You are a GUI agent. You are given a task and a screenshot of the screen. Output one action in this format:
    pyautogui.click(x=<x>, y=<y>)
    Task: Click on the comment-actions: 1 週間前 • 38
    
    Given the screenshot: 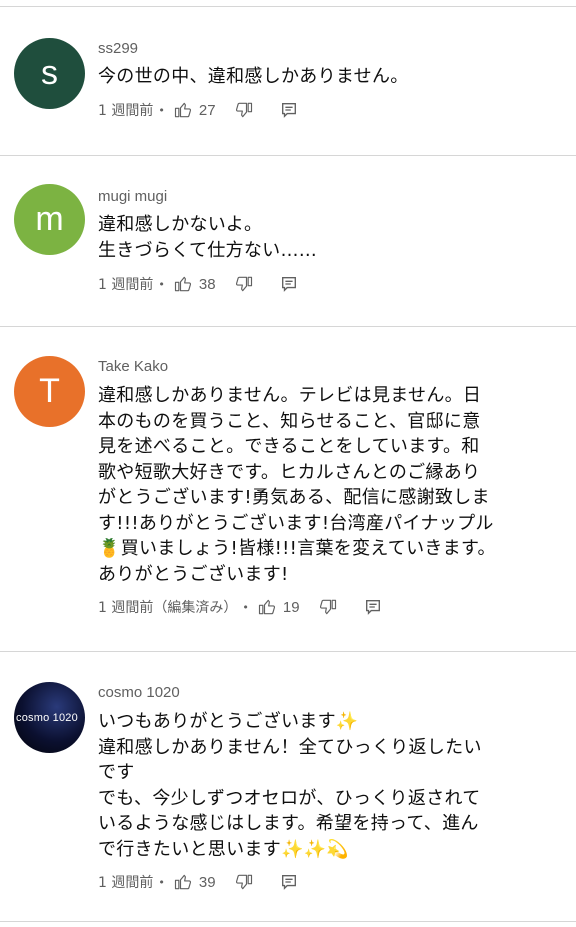 What is the action you would take?
    pyautogui.click(x=198, y=284)
    